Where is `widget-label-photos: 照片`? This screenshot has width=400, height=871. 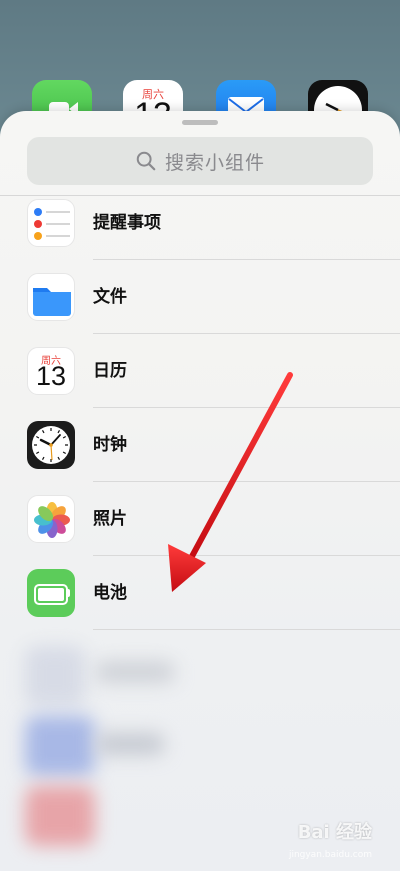 widget-label-photos: 照片 is located at coordinates (110, 519).